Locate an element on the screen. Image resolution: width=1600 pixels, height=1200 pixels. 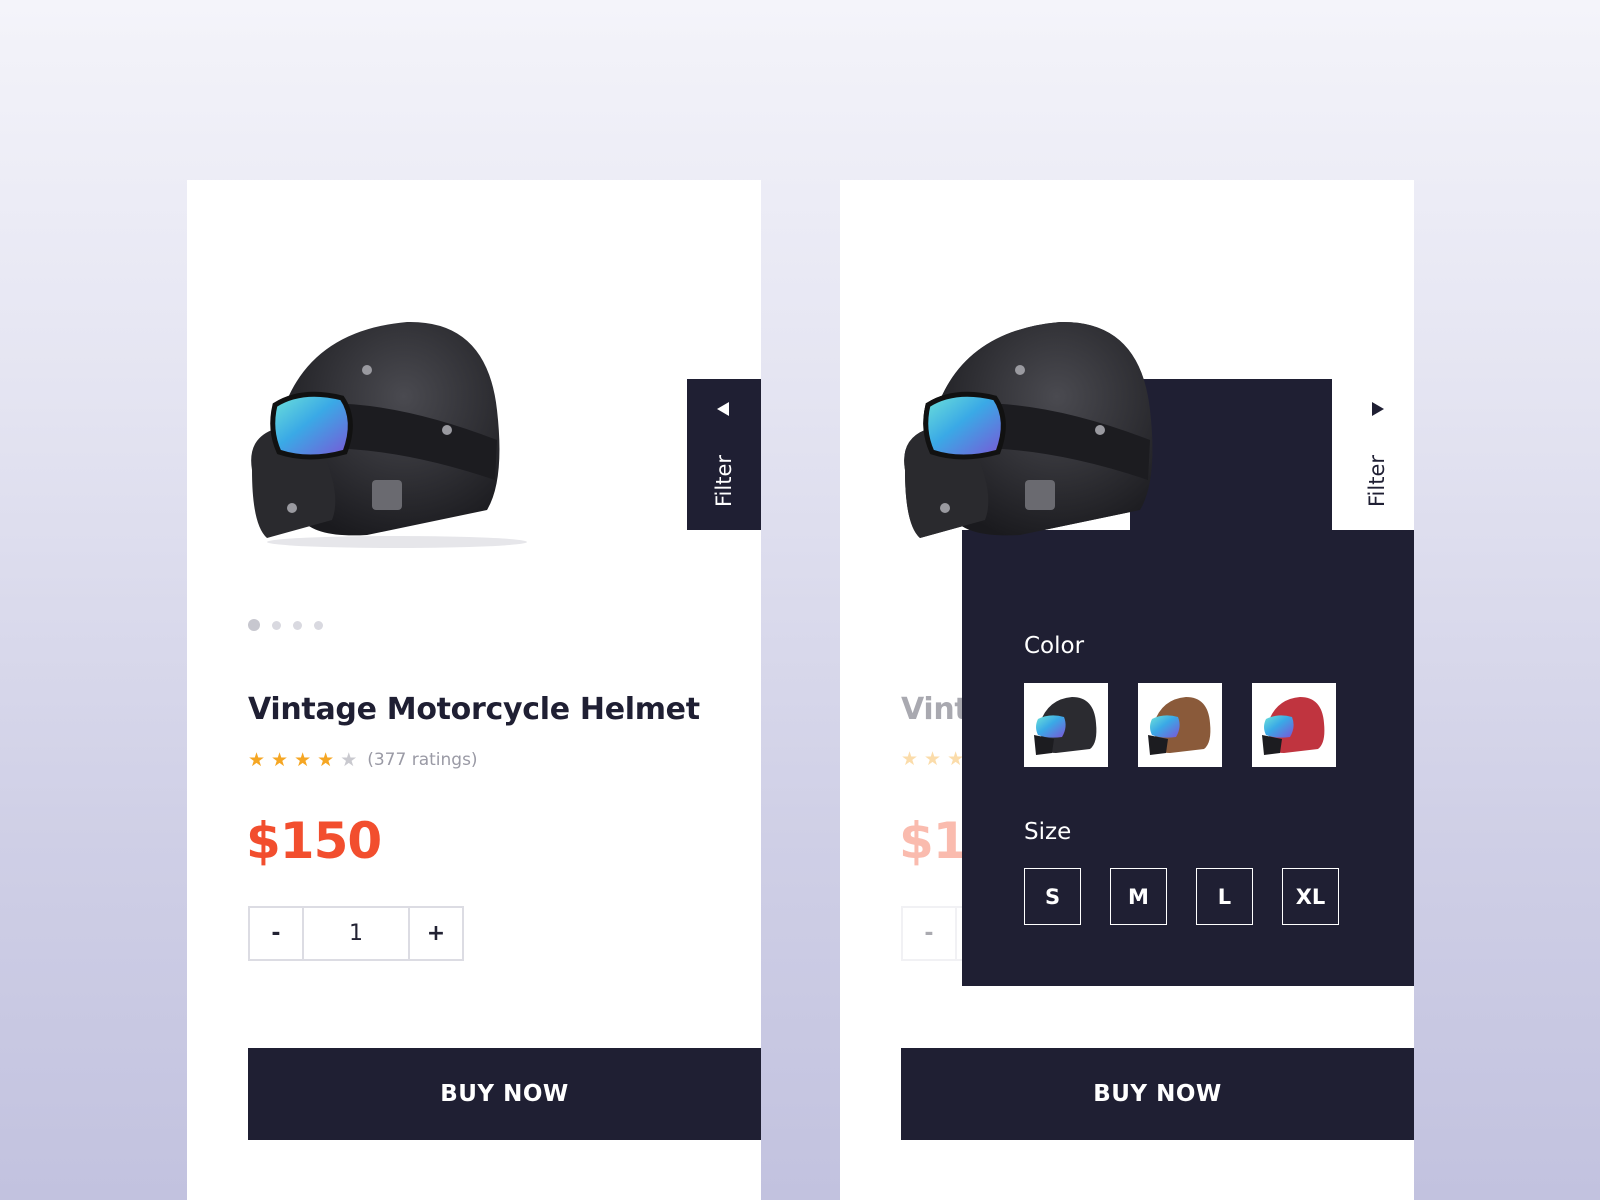
carousel-dots is located at coordinates (285, 625).